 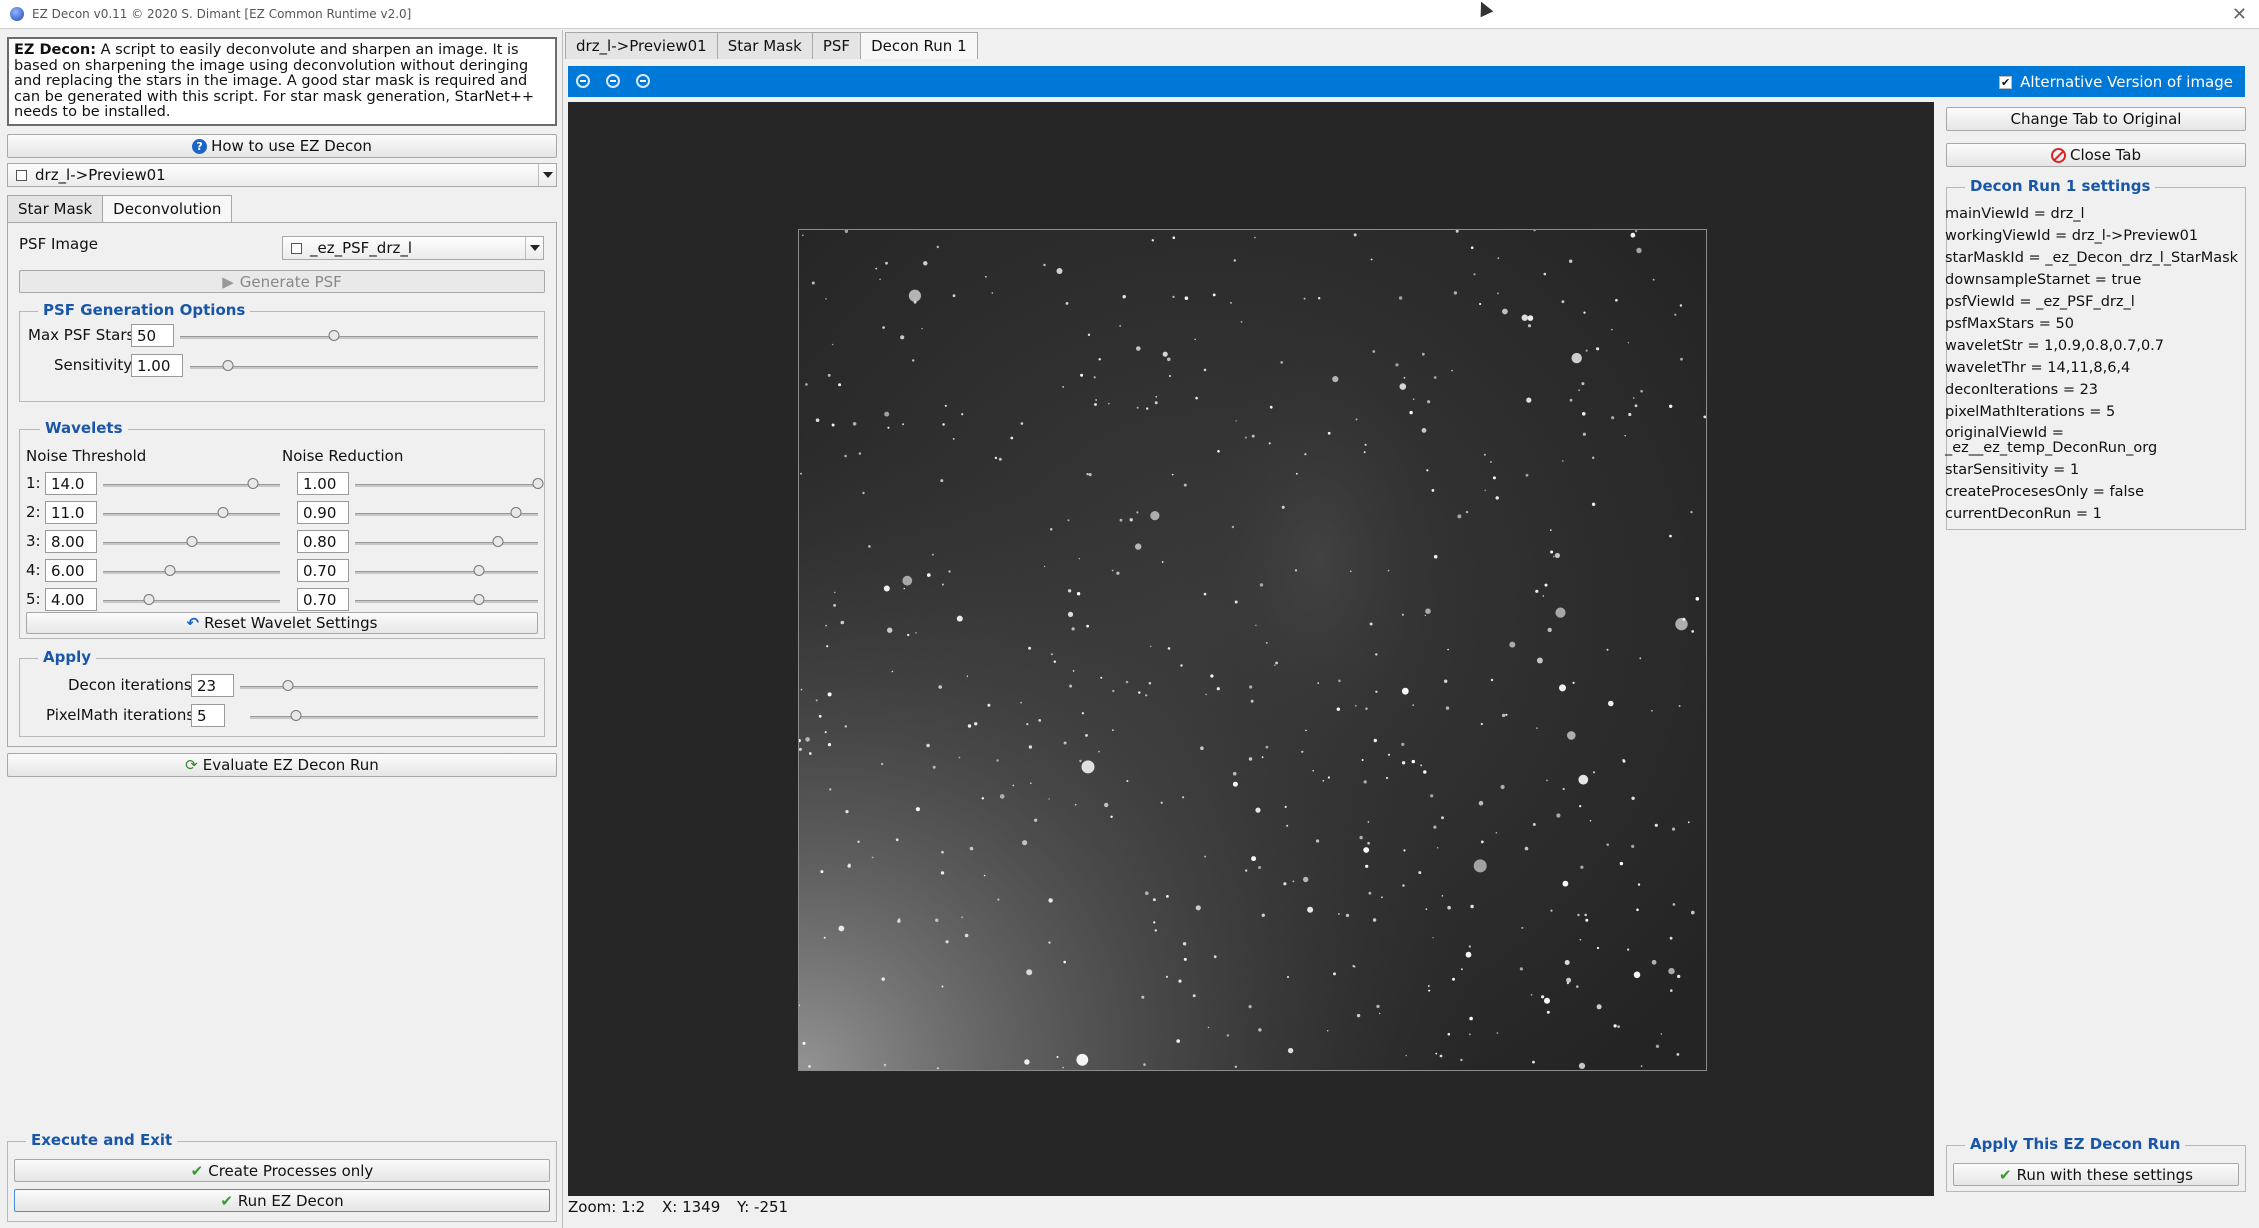 What do you see at coordinates (323, 541) in the screenshot?
I see `noise-reduction-input: 0.80` at bounding box center [323, 541].